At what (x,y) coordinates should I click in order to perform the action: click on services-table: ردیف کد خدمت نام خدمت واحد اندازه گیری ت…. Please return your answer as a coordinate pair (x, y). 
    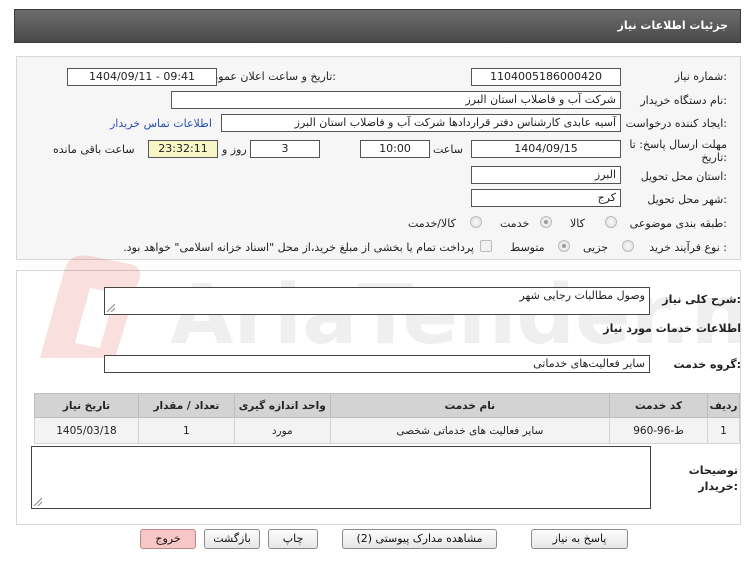
    Looking at the image, I should click on (387, 418).